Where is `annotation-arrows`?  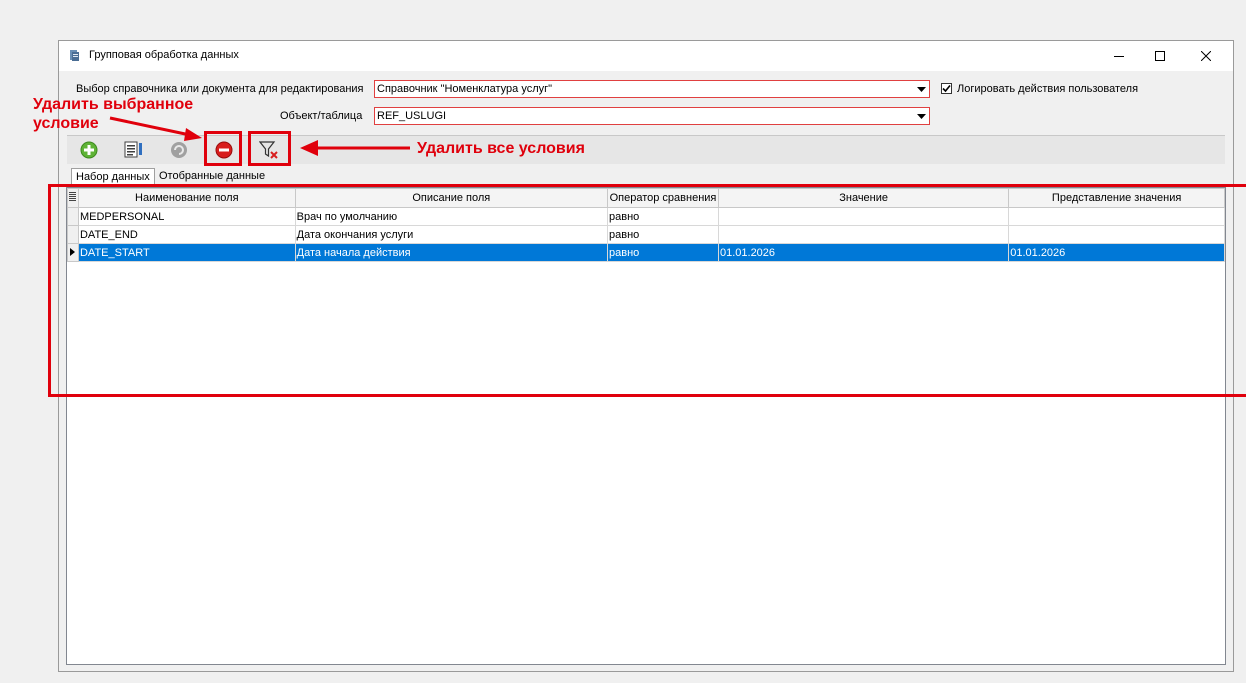
annotation-arrows is located at coordinates (259, 136).